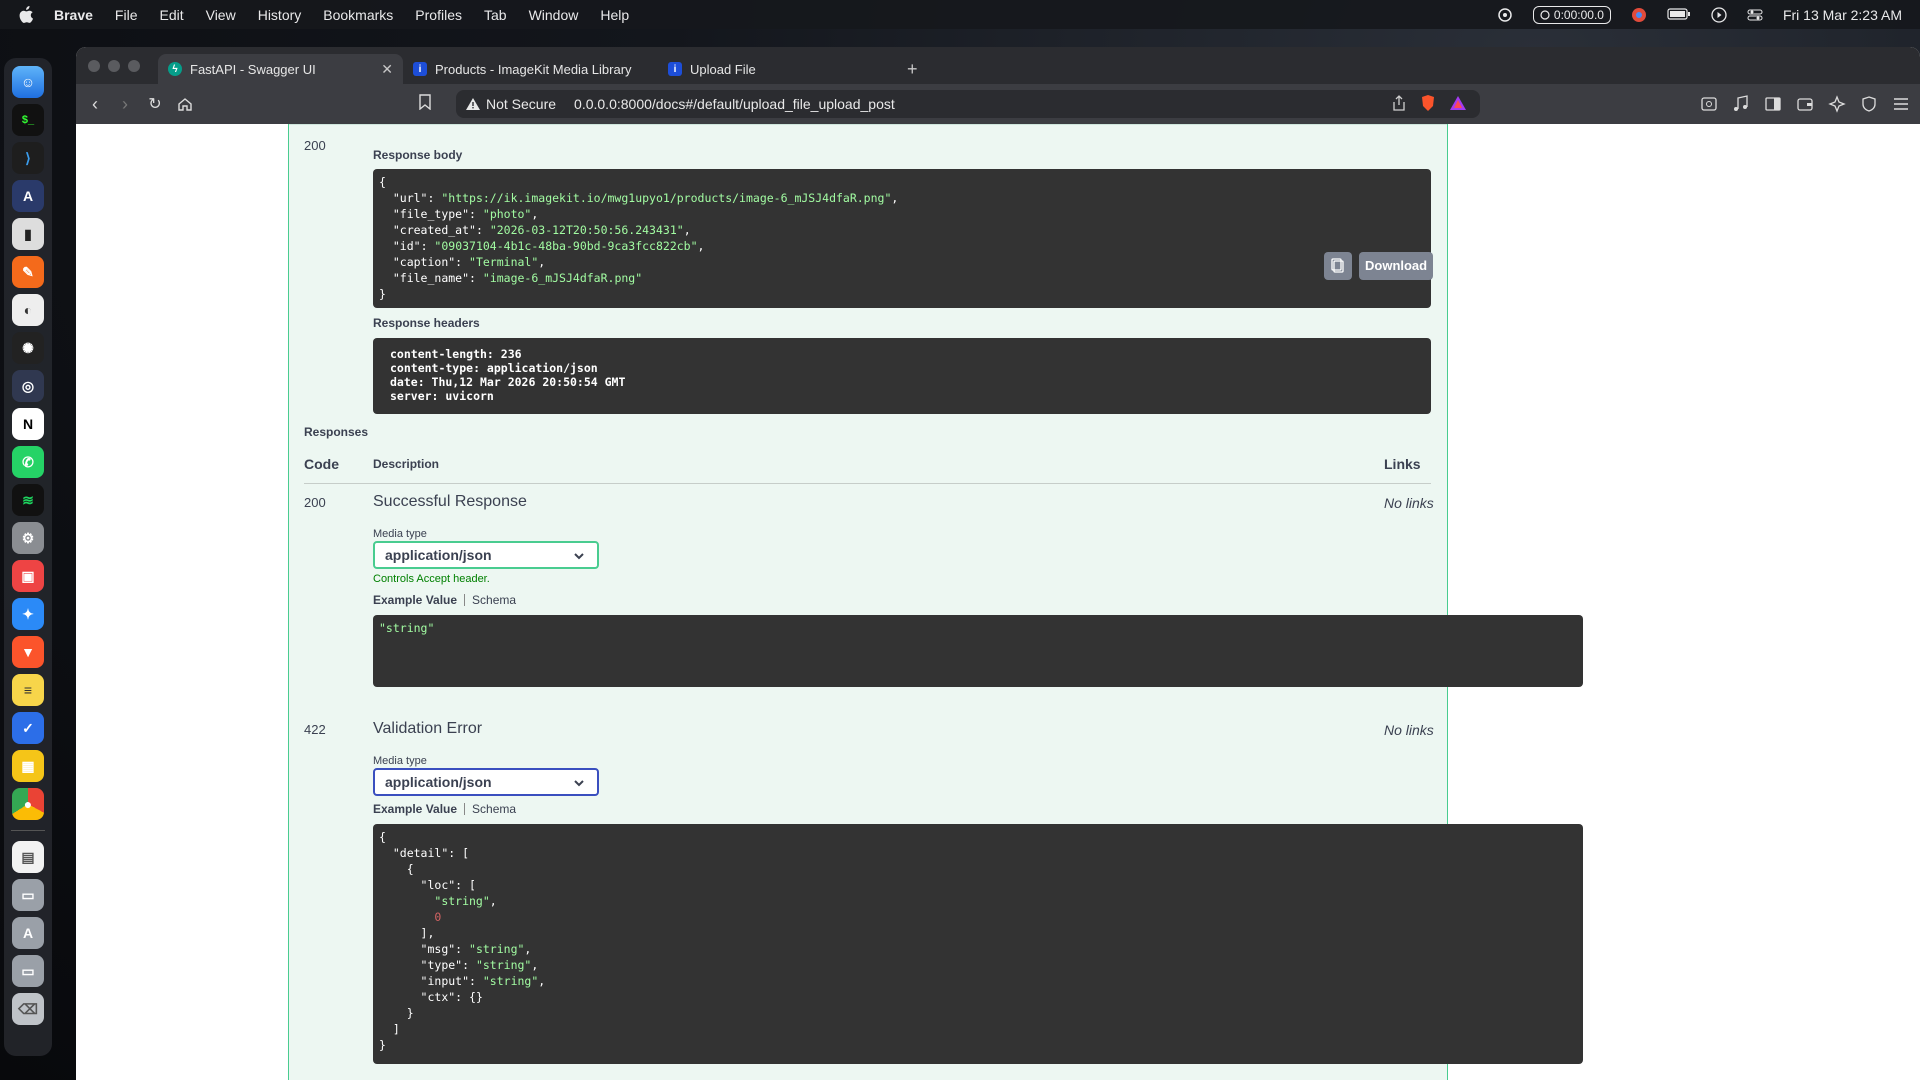  I want to click on openai-status-icon, so click(1505, 15).